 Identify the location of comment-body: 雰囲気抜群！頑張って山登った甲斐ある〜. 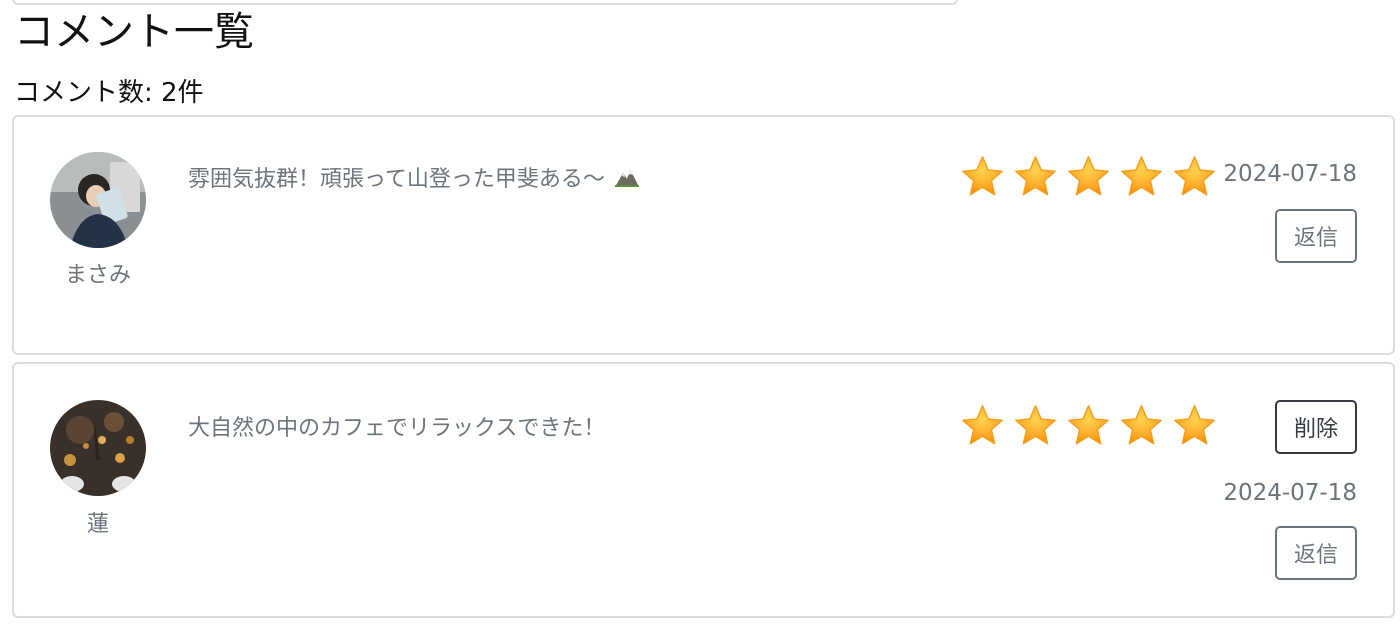
(396, 179).